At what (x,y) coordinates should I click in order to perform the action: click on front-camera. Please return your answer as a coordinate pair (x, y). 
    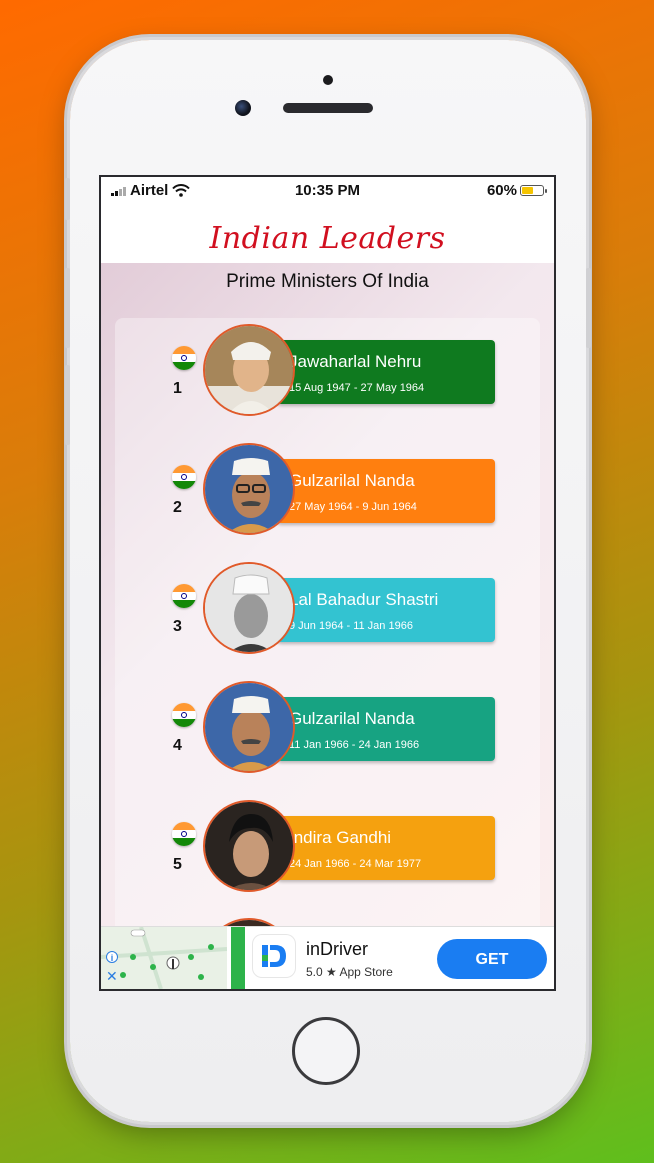
    Looking at the image, I should click on (243, 108).